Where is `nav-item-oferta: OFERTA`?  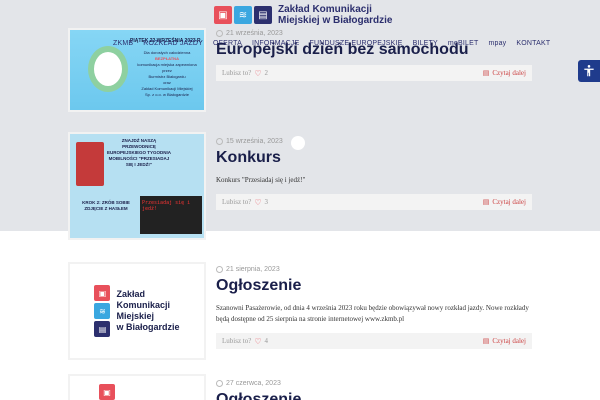 nav-item-oferta: OFERTA is located at coordinates (227, 43).